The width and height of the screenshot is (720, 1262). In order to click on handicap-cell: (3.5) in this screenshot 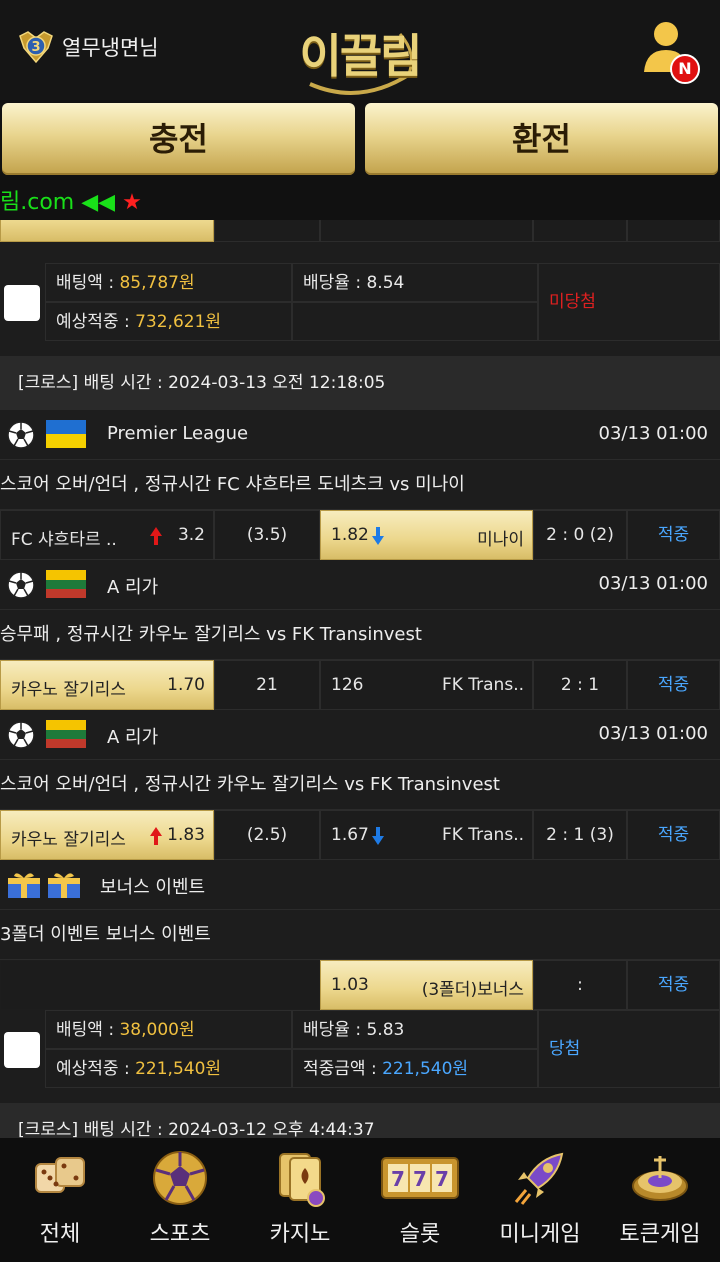, I will do `click(267, 535)`.